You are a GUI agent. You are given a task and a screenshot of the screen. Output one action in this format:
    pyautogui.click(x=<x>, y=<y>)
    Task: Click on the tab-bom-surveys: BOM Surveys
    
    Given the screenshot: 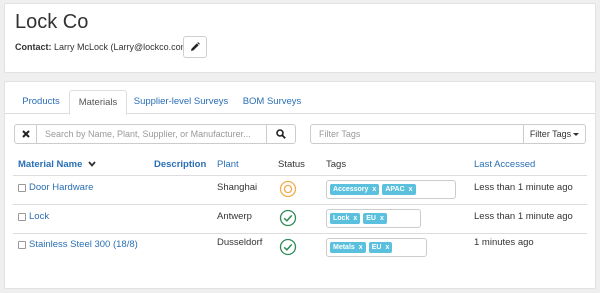 What is the action you would take?
    pyautogui.click(x=272, y=102)
    